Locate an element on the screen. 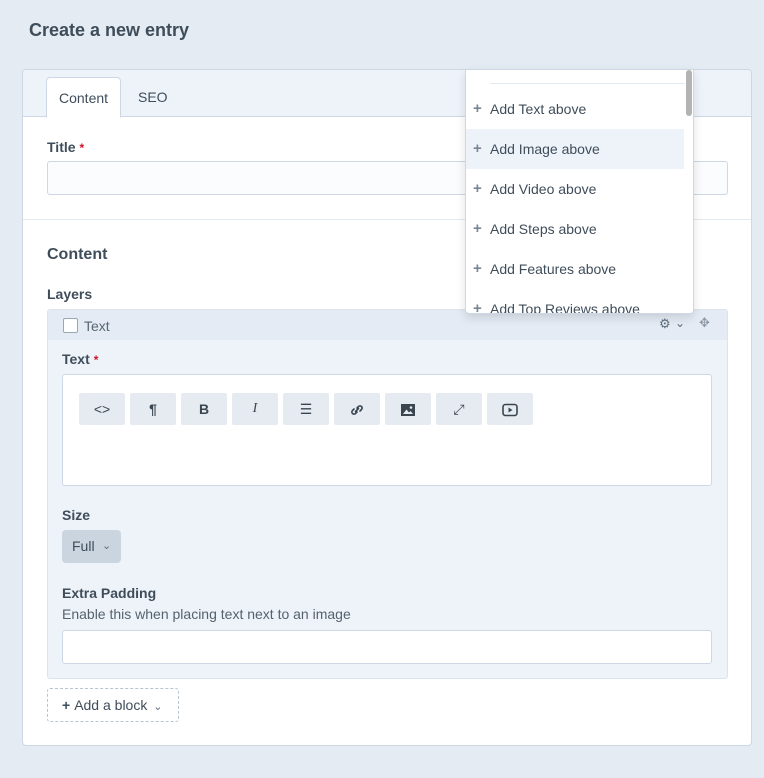 The width and height of the screenshot is (764, 778). page-title: Create a new entry is located at coordinates (109, 30).